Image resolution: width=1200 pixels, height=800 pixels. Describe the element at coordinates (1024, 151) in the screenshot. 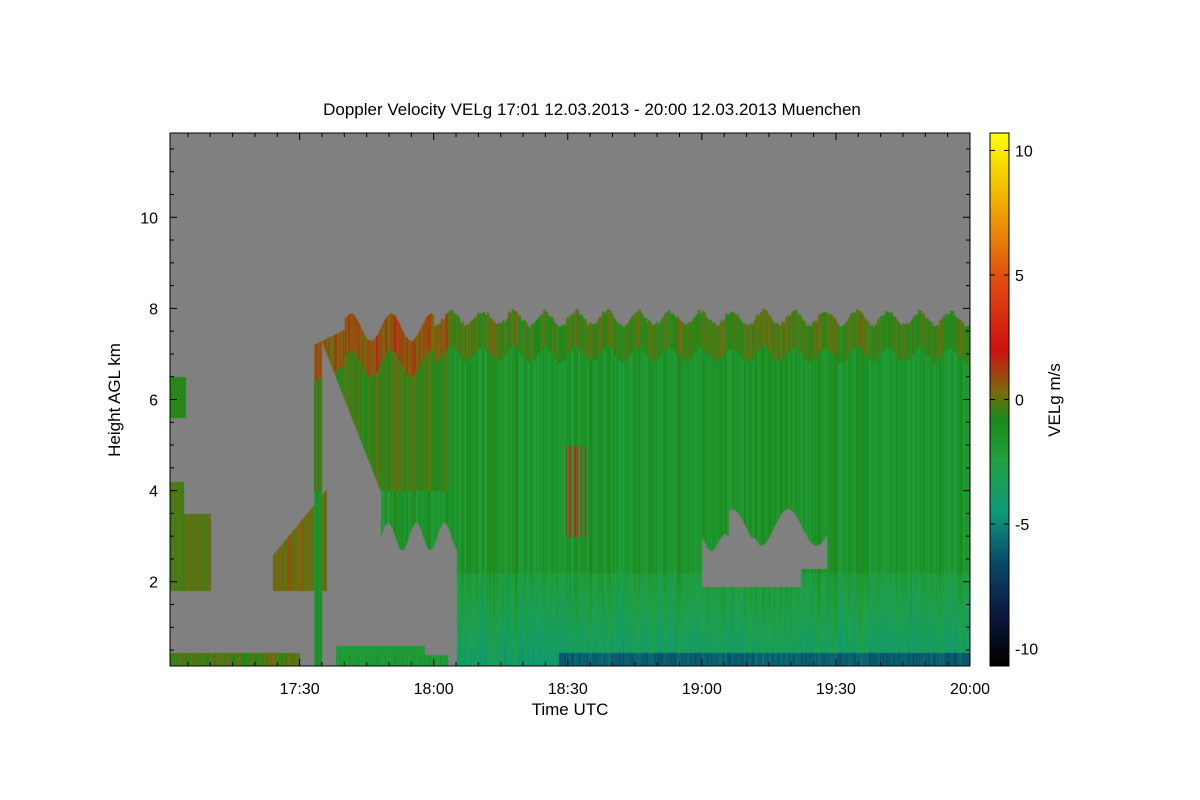

I see `colorbar-tick-label: 10` at that location.